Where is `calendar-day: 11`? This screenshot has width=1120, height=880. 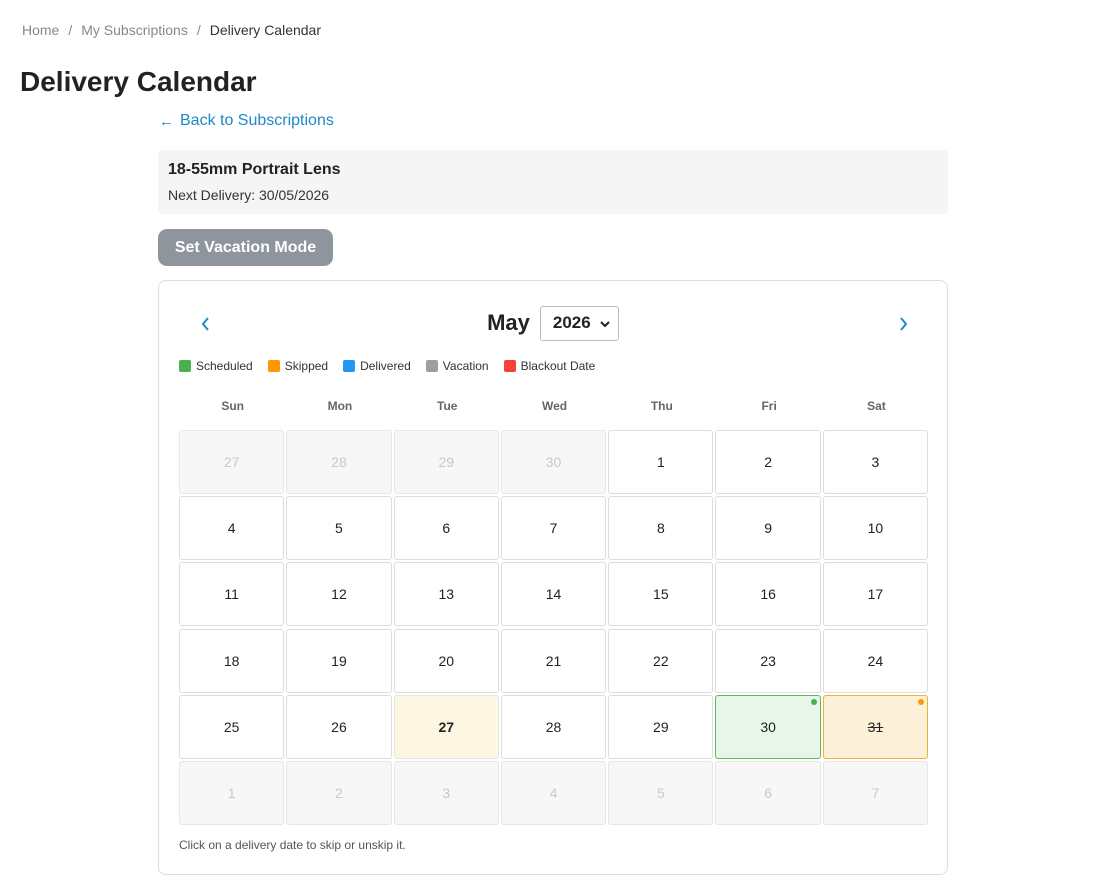 calendar-day: 11 is located at coordinates (232, 594).